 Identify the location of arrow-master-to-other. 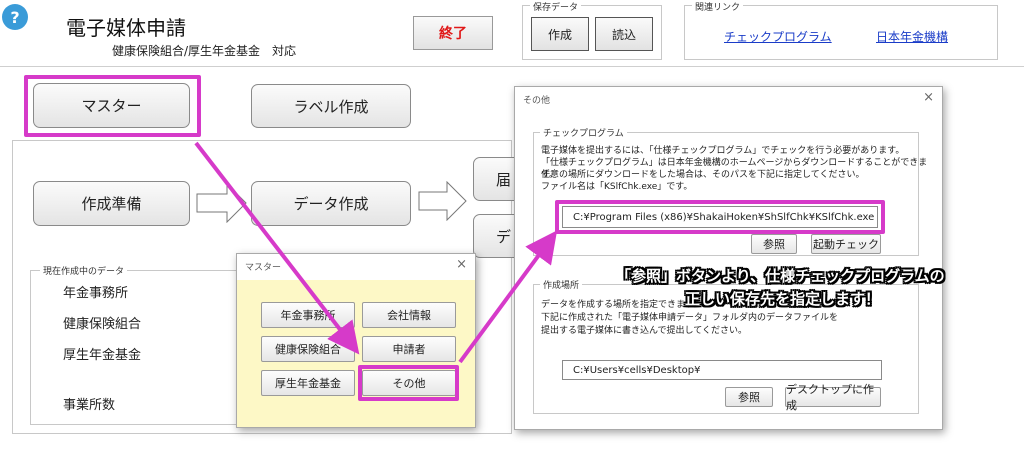
(277, 248).